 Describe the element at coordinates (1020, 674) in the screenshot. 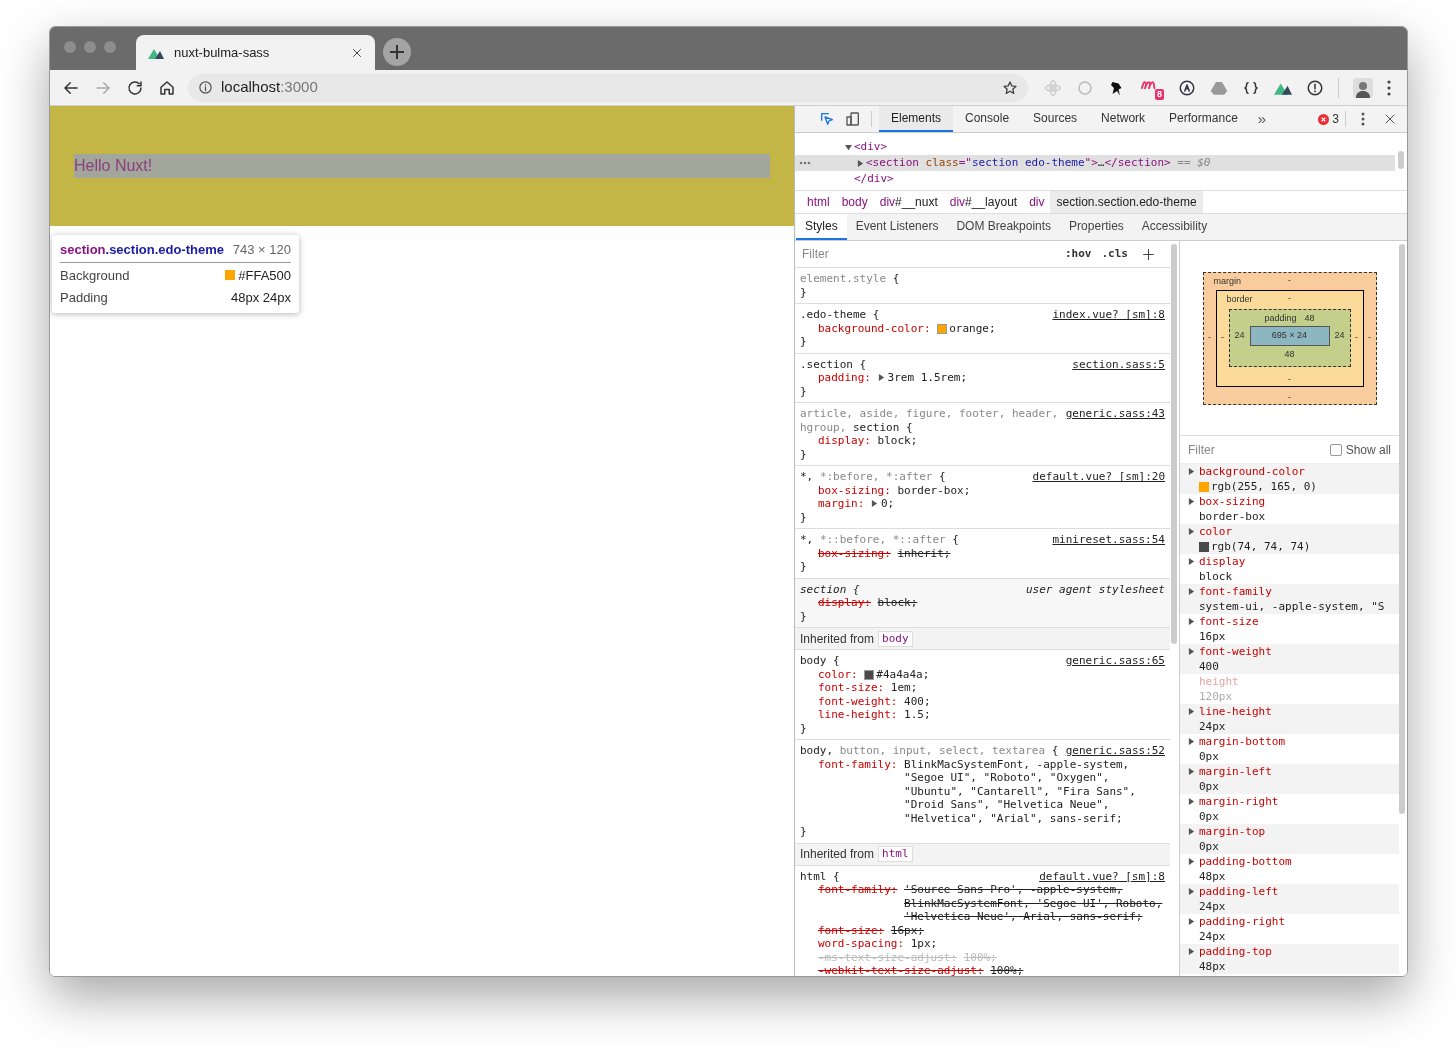

I see `css-value: #4a4a4a;` at that location.